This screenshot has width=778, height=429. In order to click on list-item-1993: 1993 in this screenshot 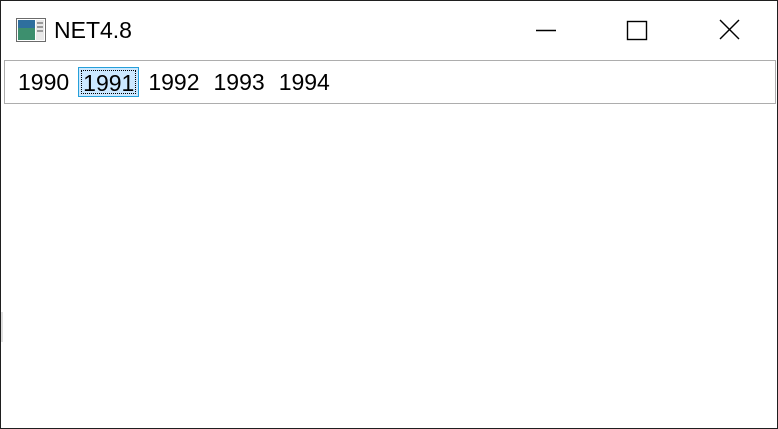, I will do `click(239, 82)`.